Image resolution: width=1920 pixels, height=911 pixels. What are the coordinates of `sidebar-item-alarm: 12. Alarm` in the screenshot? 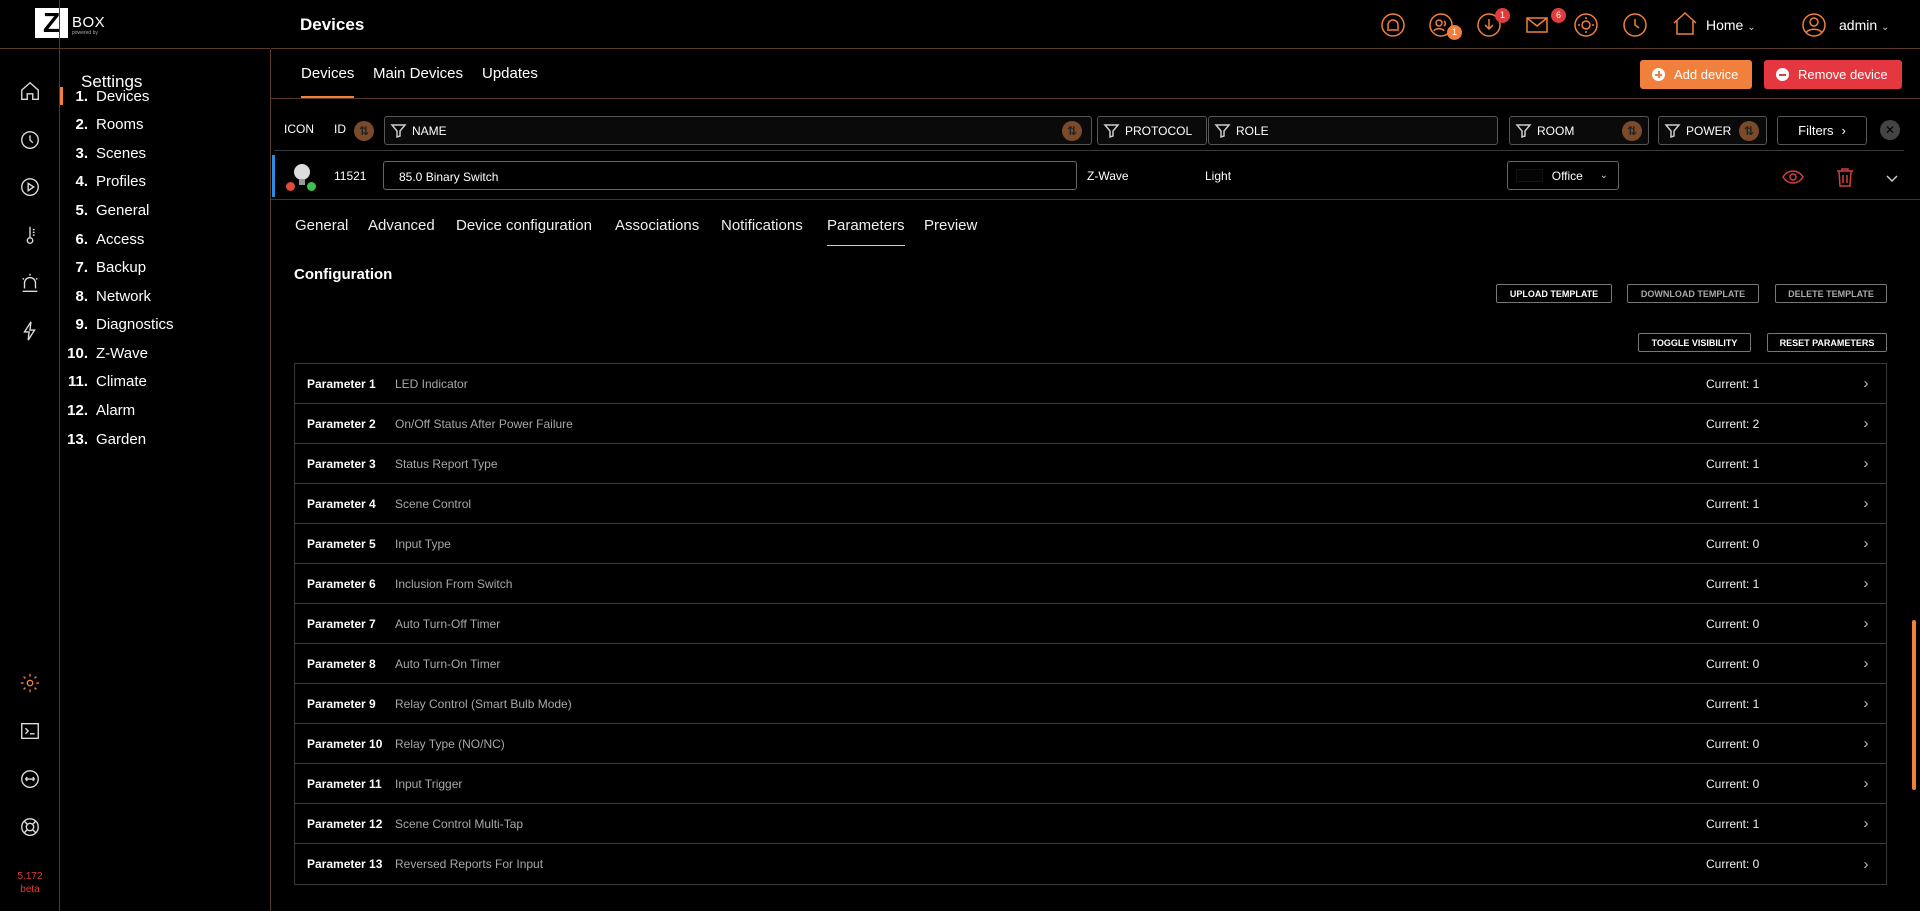 It's located at (165, 410).